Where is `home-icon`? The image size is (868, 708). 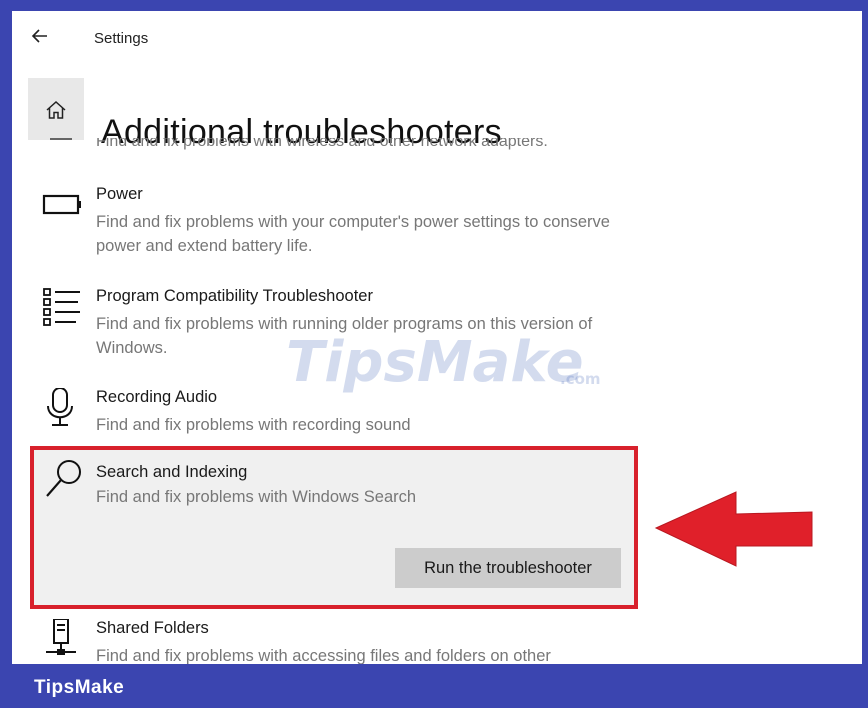 home-icon is located at coordinates (56, 109).